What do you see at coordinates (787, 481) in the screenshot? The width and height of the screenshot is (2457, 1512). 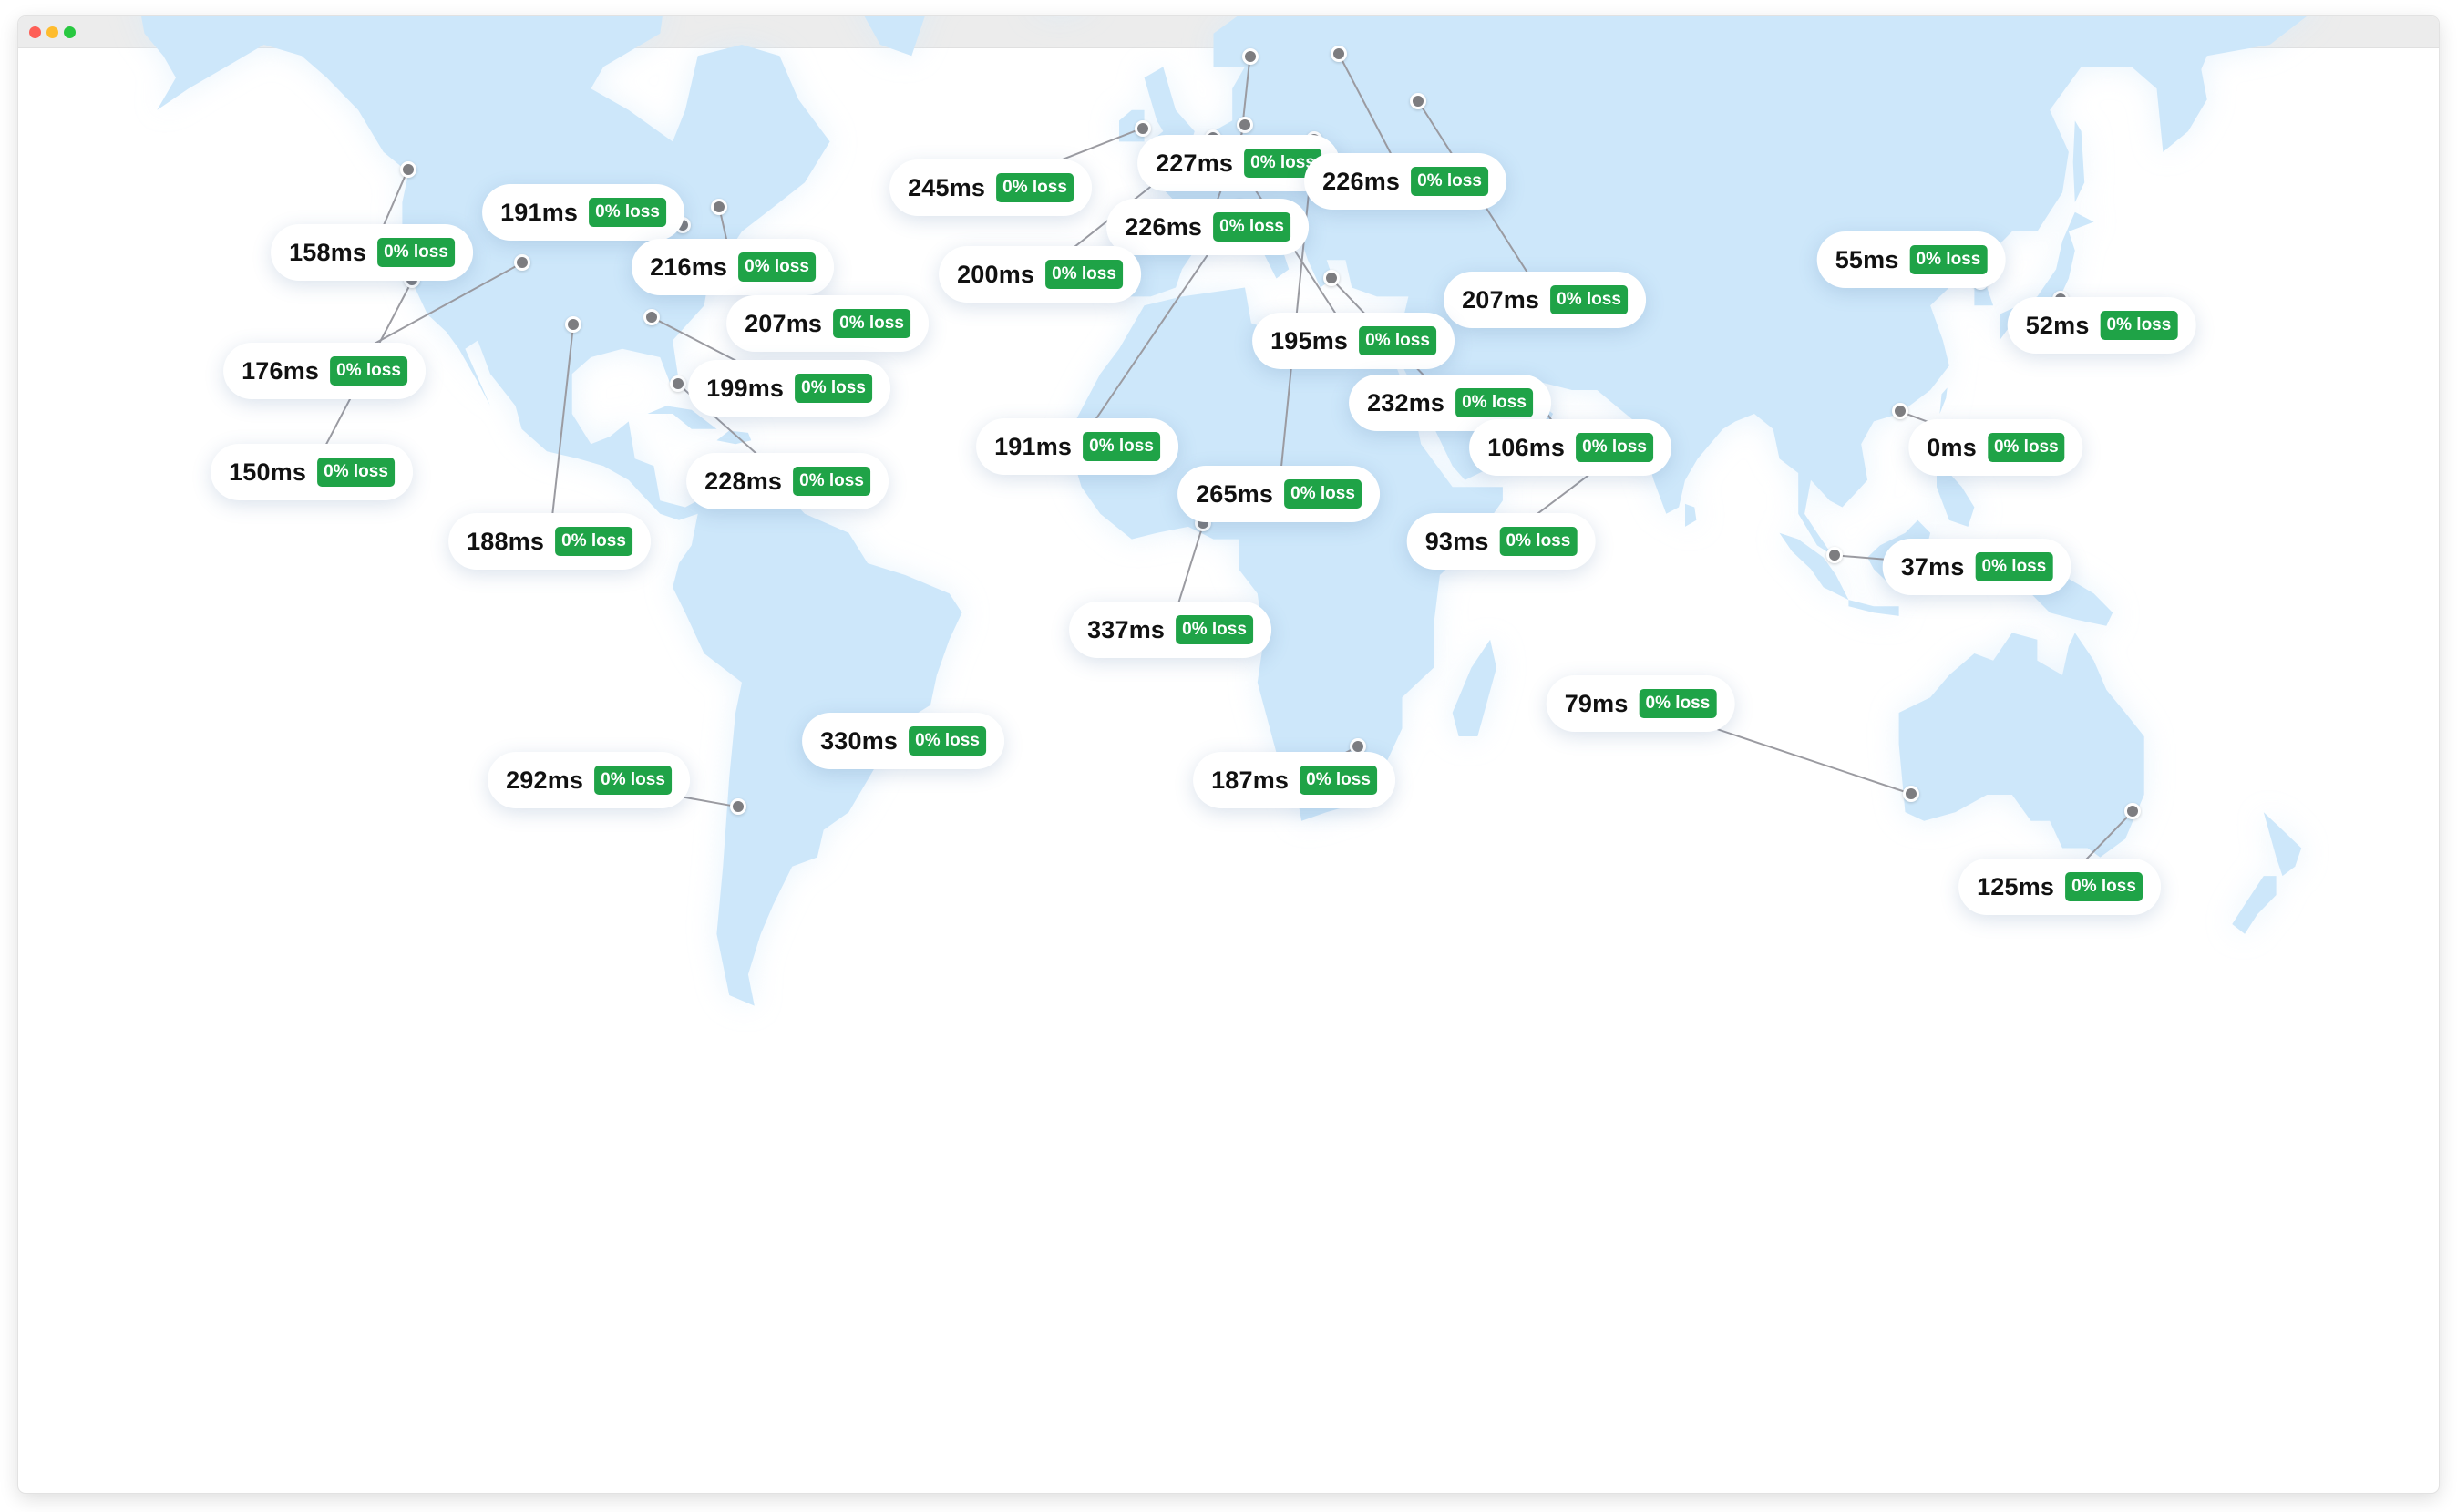 I see `latency-card: 228ms 0% loss` at bounding box center [787, 481].